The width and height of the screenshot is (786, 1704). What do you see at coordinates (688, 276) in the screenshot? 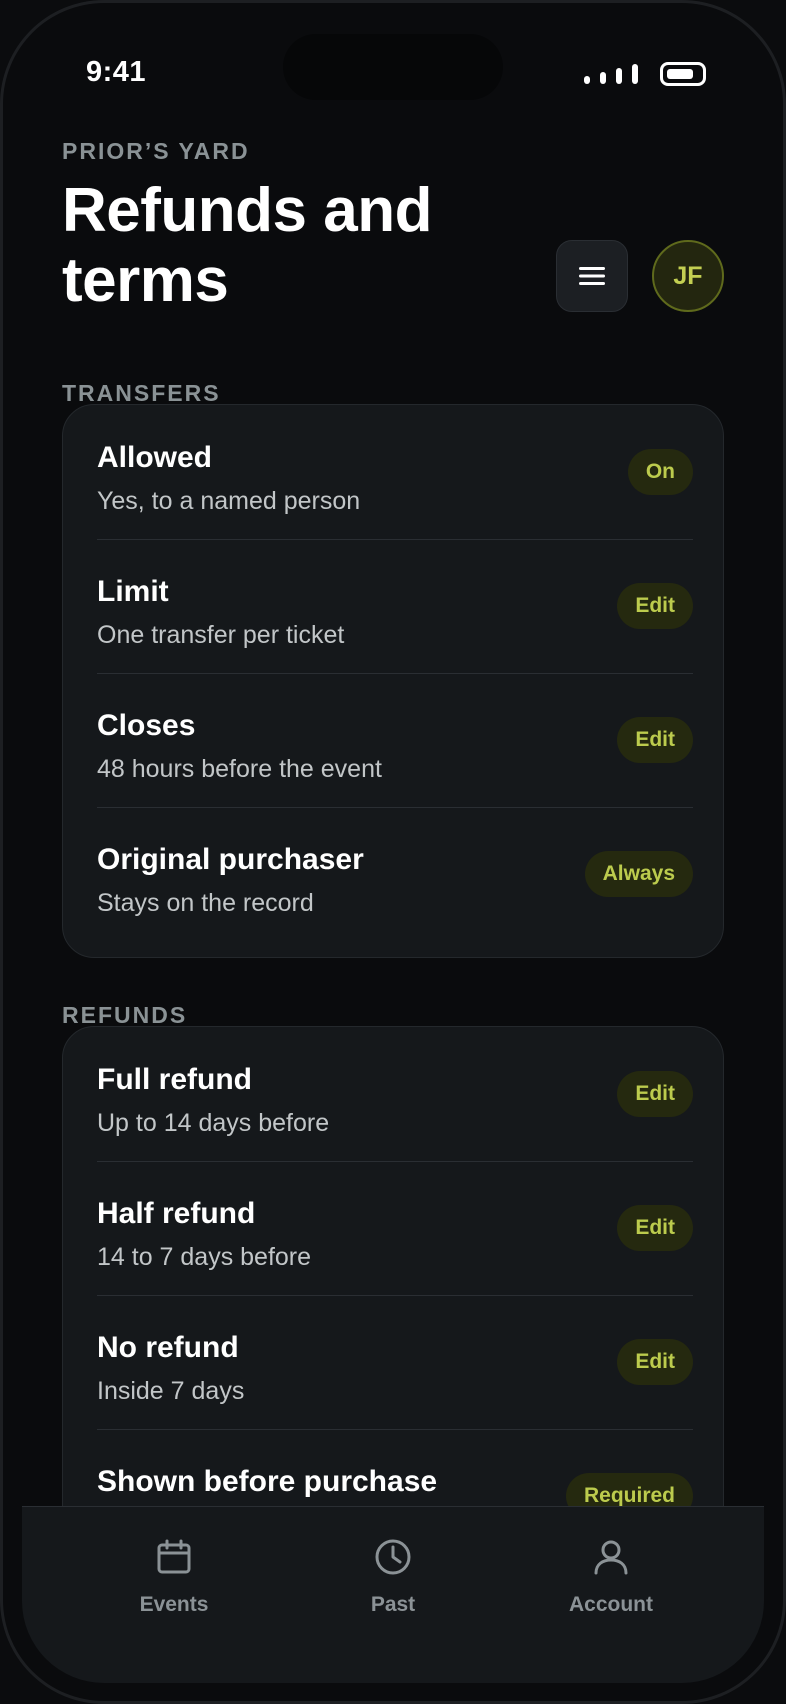
I see `avatar: JF` at bounding box center [688, 276].